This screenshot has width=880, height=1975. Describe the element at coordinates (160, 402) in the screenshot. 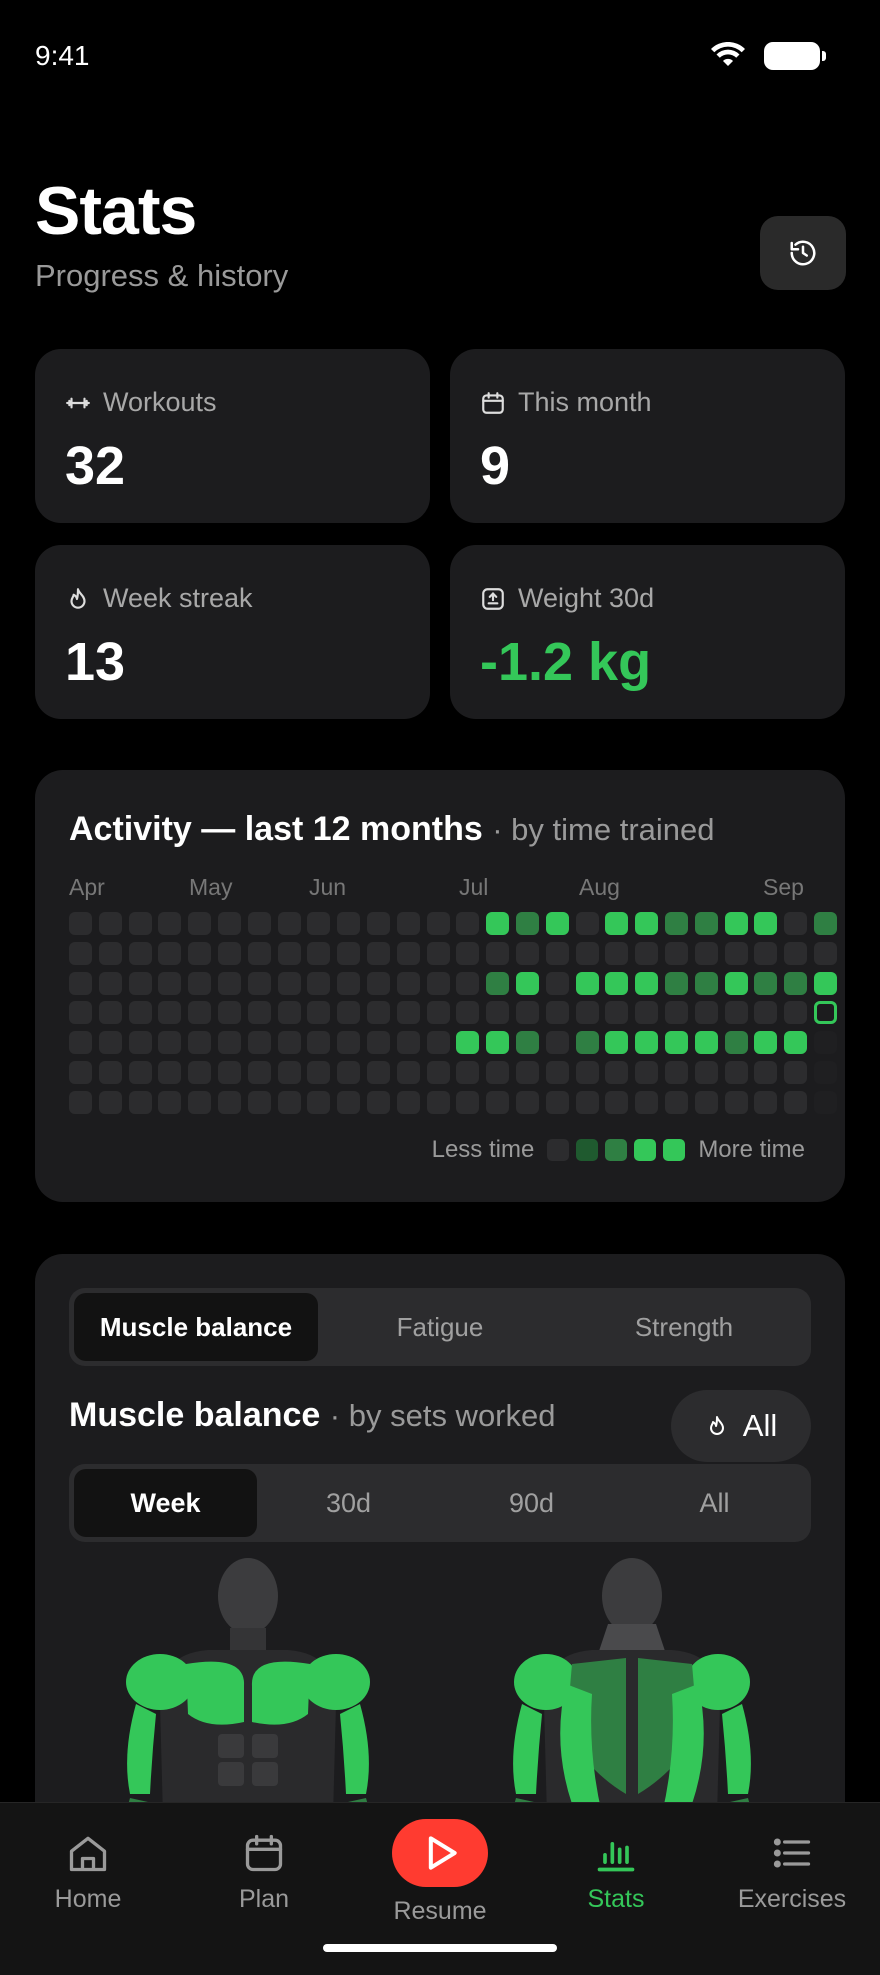

I see `stat-label: Workouts` at that location.